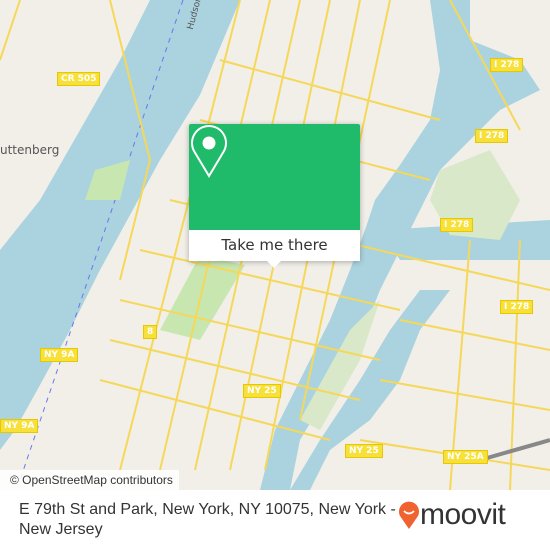  Describe the element at coordinates (150, 332) in the screenshot. I see `route-shield: 8` at that location.